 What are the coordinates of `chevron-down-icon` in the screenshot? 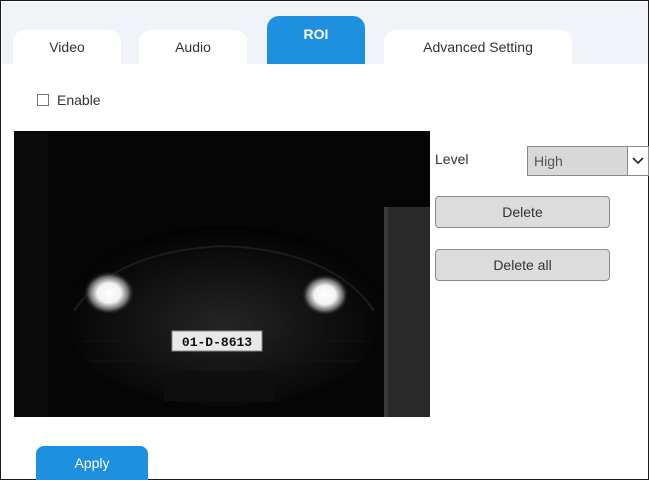 It's located at (637, 161).